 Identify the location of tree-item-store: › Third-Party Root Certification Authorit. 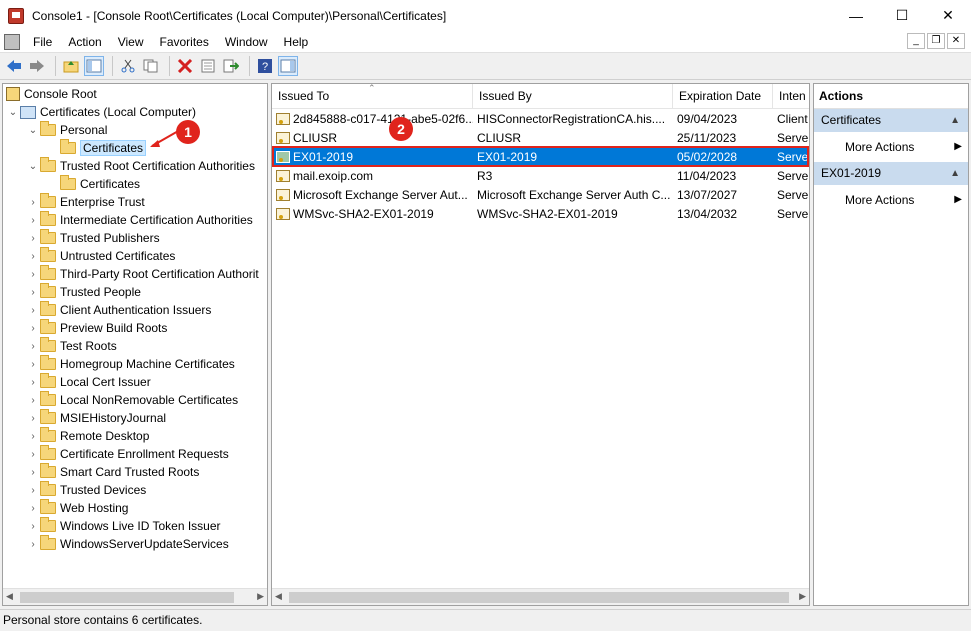
(142, 274).